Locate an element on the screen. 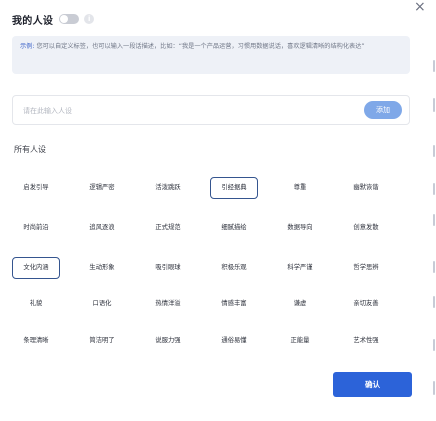 This screenshot has width=436, height=421. persona-tag: 情感丰富 is located at coordinates (234, 304).